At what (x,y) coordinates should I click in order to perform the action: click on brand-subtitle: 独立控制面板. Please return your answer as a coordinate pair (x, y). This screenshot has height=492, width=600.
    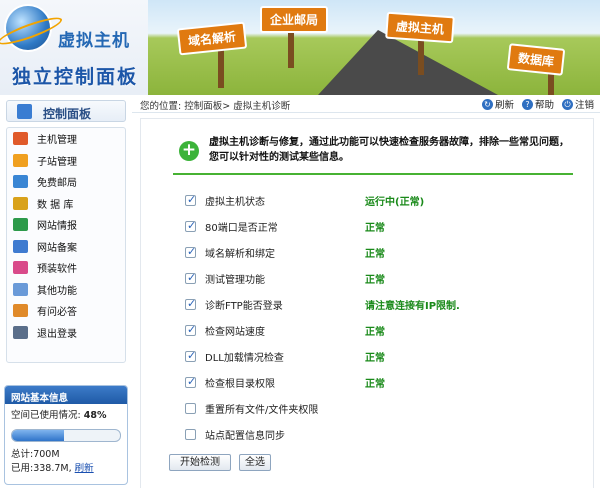
    Looking at the image, I should click on (75, 77).